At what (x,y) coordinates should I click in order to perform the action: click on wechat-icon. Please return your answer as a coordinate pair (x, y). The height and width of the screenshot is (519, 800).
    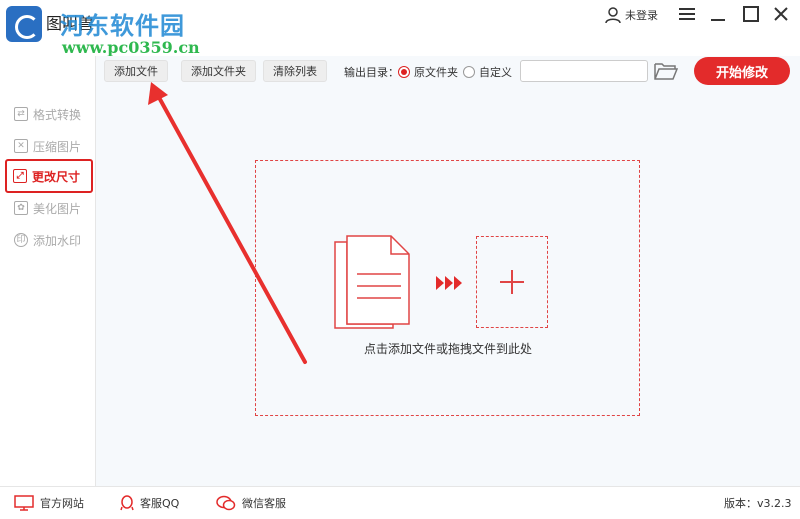
    Looking at the image, I should click on (226, 503).